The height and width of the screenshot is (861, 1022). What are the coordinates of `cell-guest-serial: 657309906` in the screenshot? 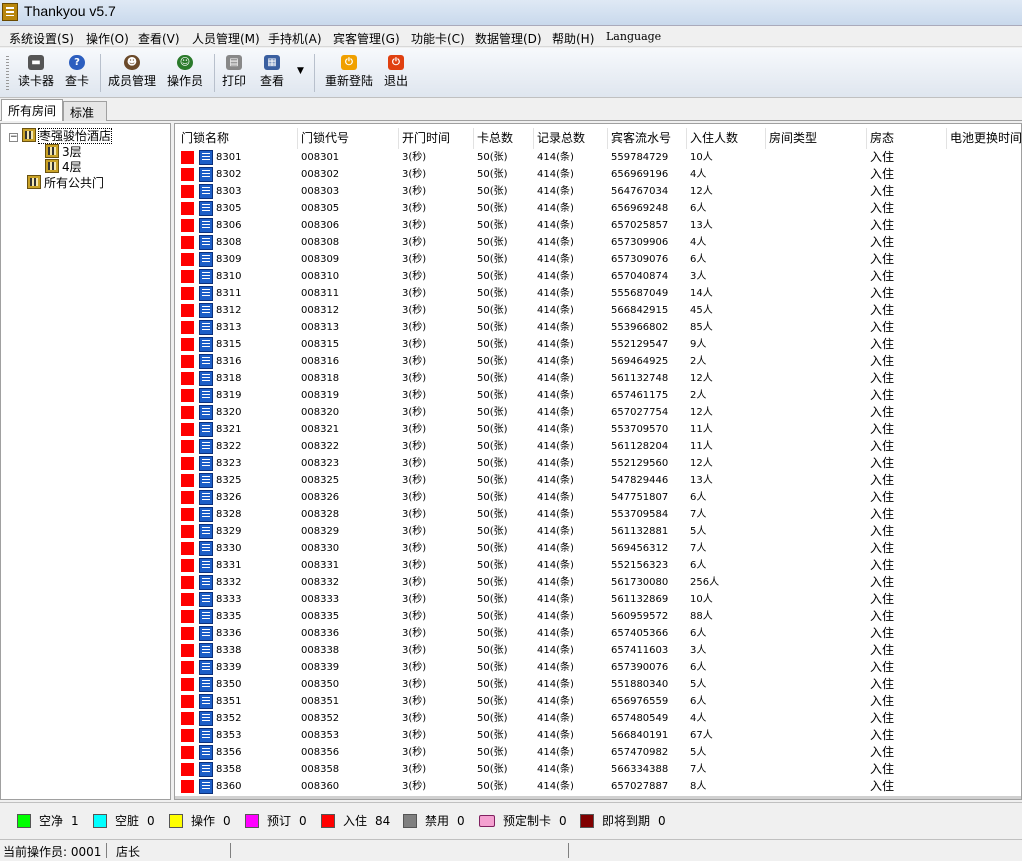 It's located at (640, 242).